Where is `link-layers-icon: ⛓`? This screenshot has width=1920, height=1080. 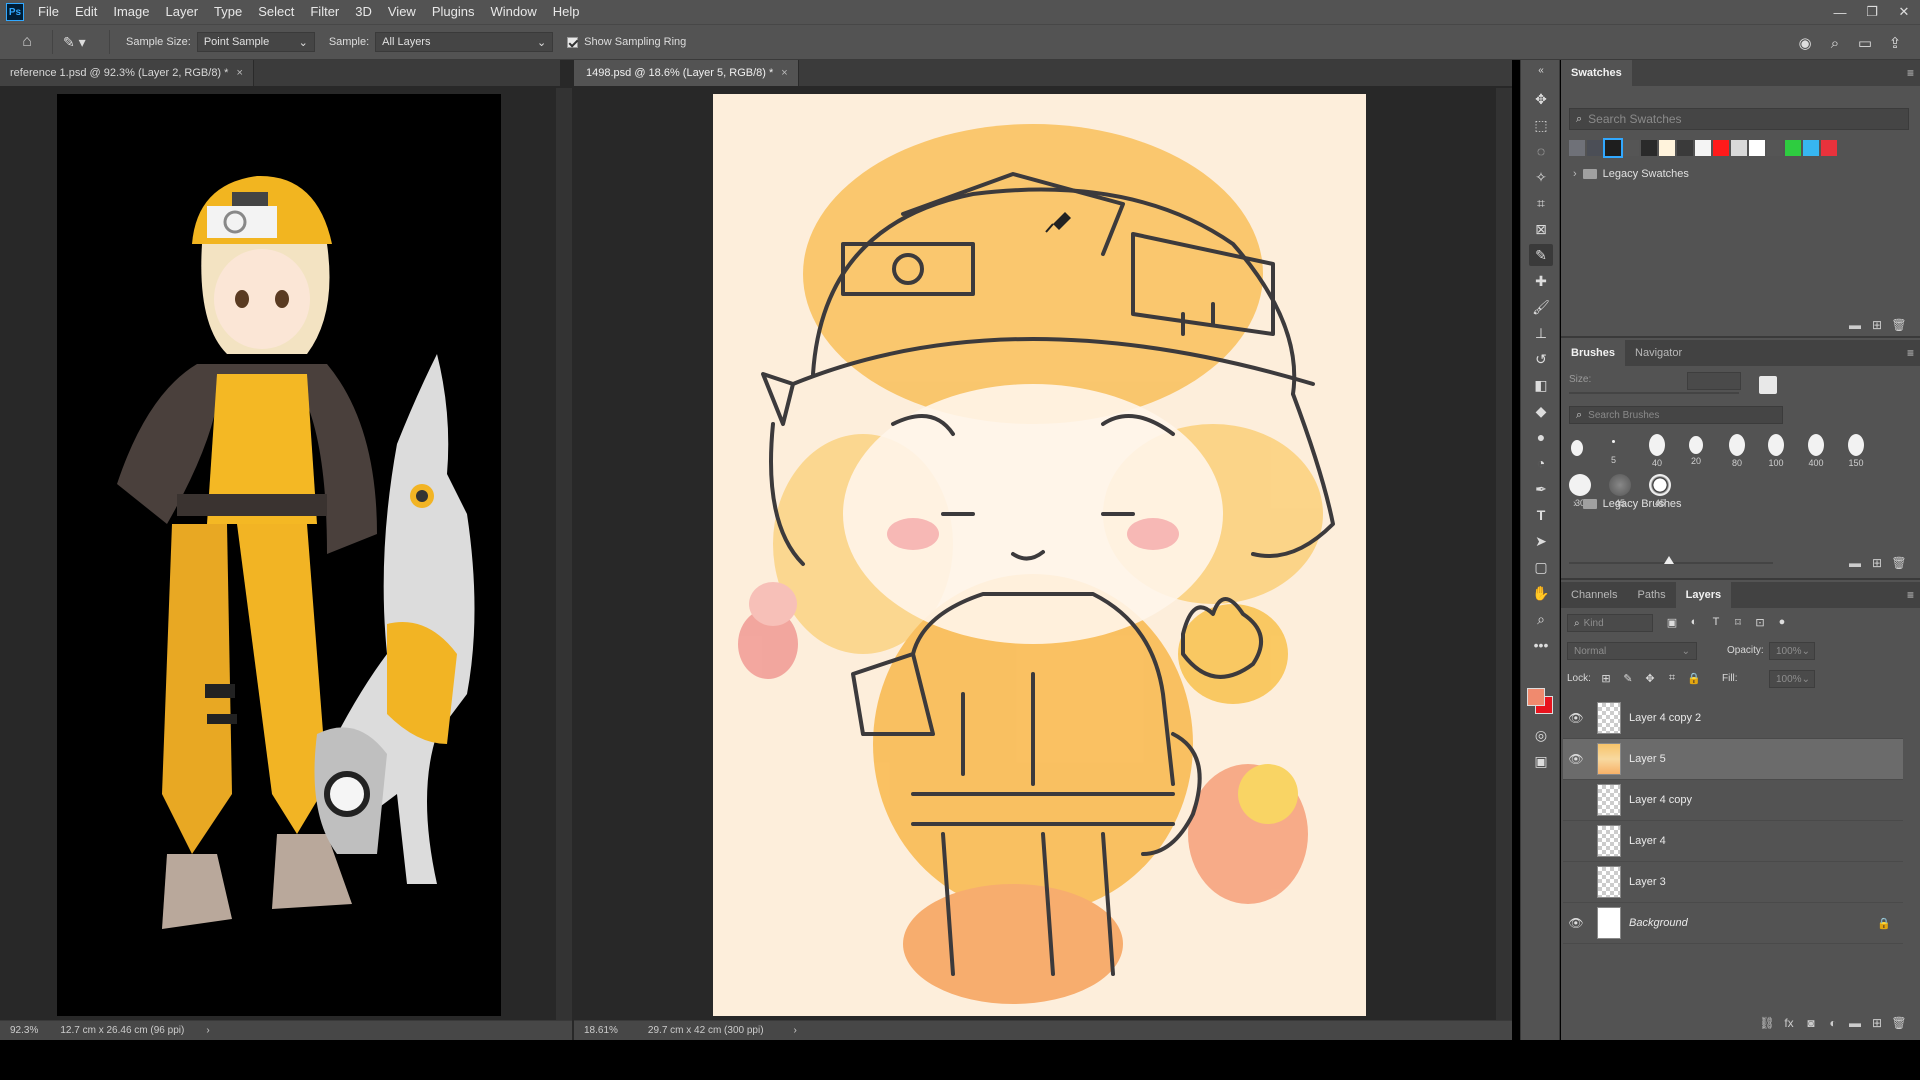 link-layers-icon: ⛓ is located at coordinates (1767, 1026).